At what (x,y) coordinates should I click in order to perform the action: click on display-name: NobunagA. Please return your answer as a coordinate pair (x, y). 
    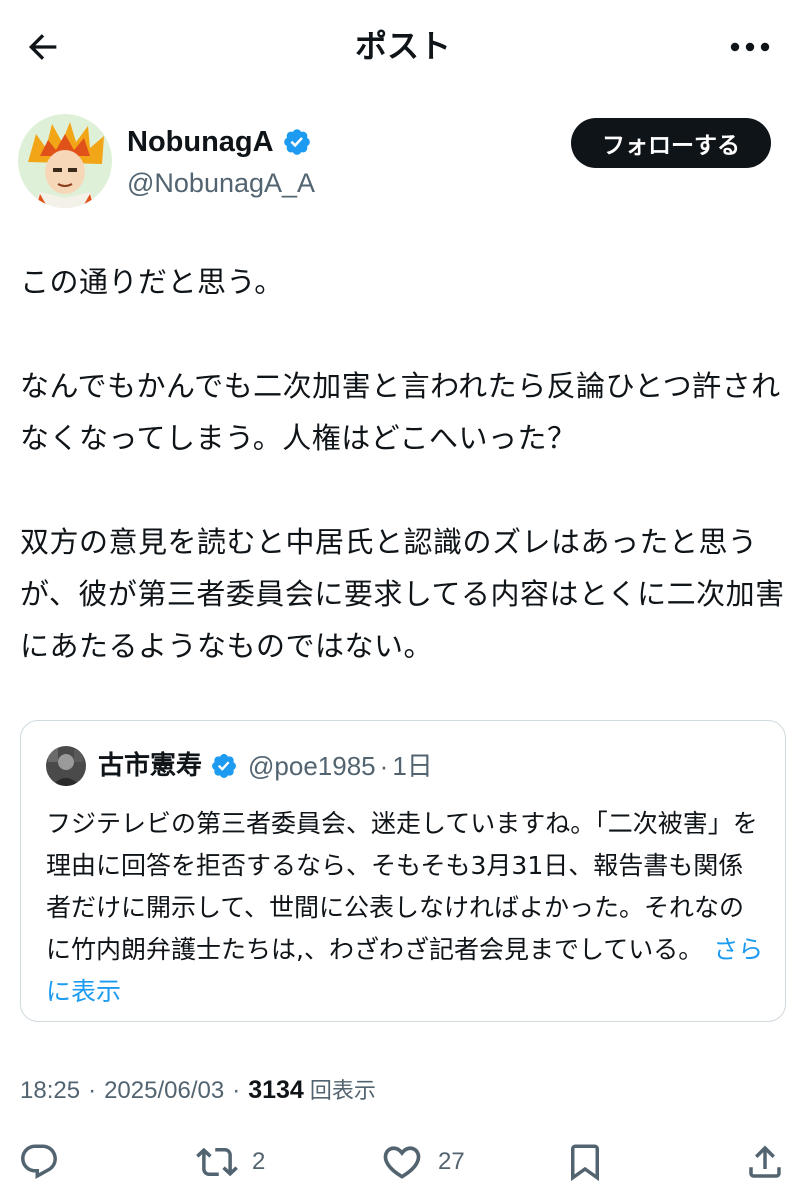
    Looking at the image, I should click on (200, 142).